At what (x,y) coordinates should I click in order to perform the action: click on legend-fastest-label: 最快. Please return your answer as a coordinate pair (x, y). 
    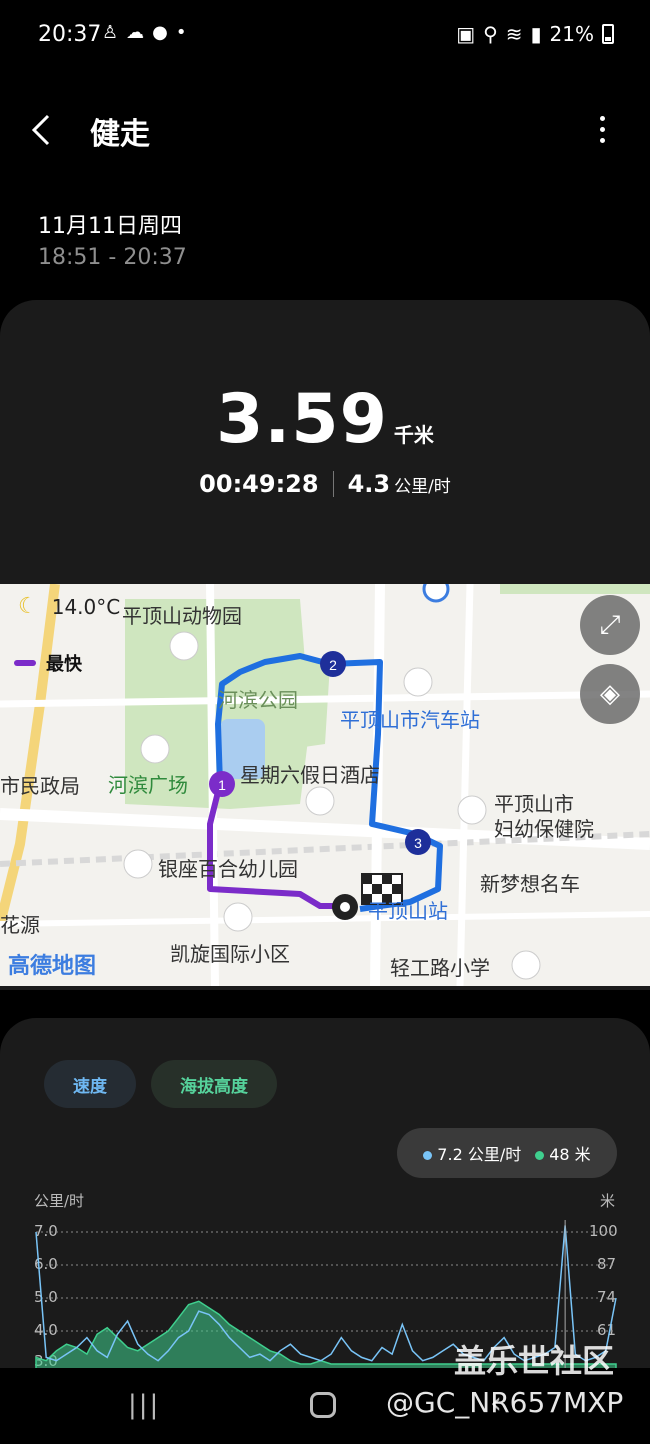
    Looking at the image, I should click on (64, 664).